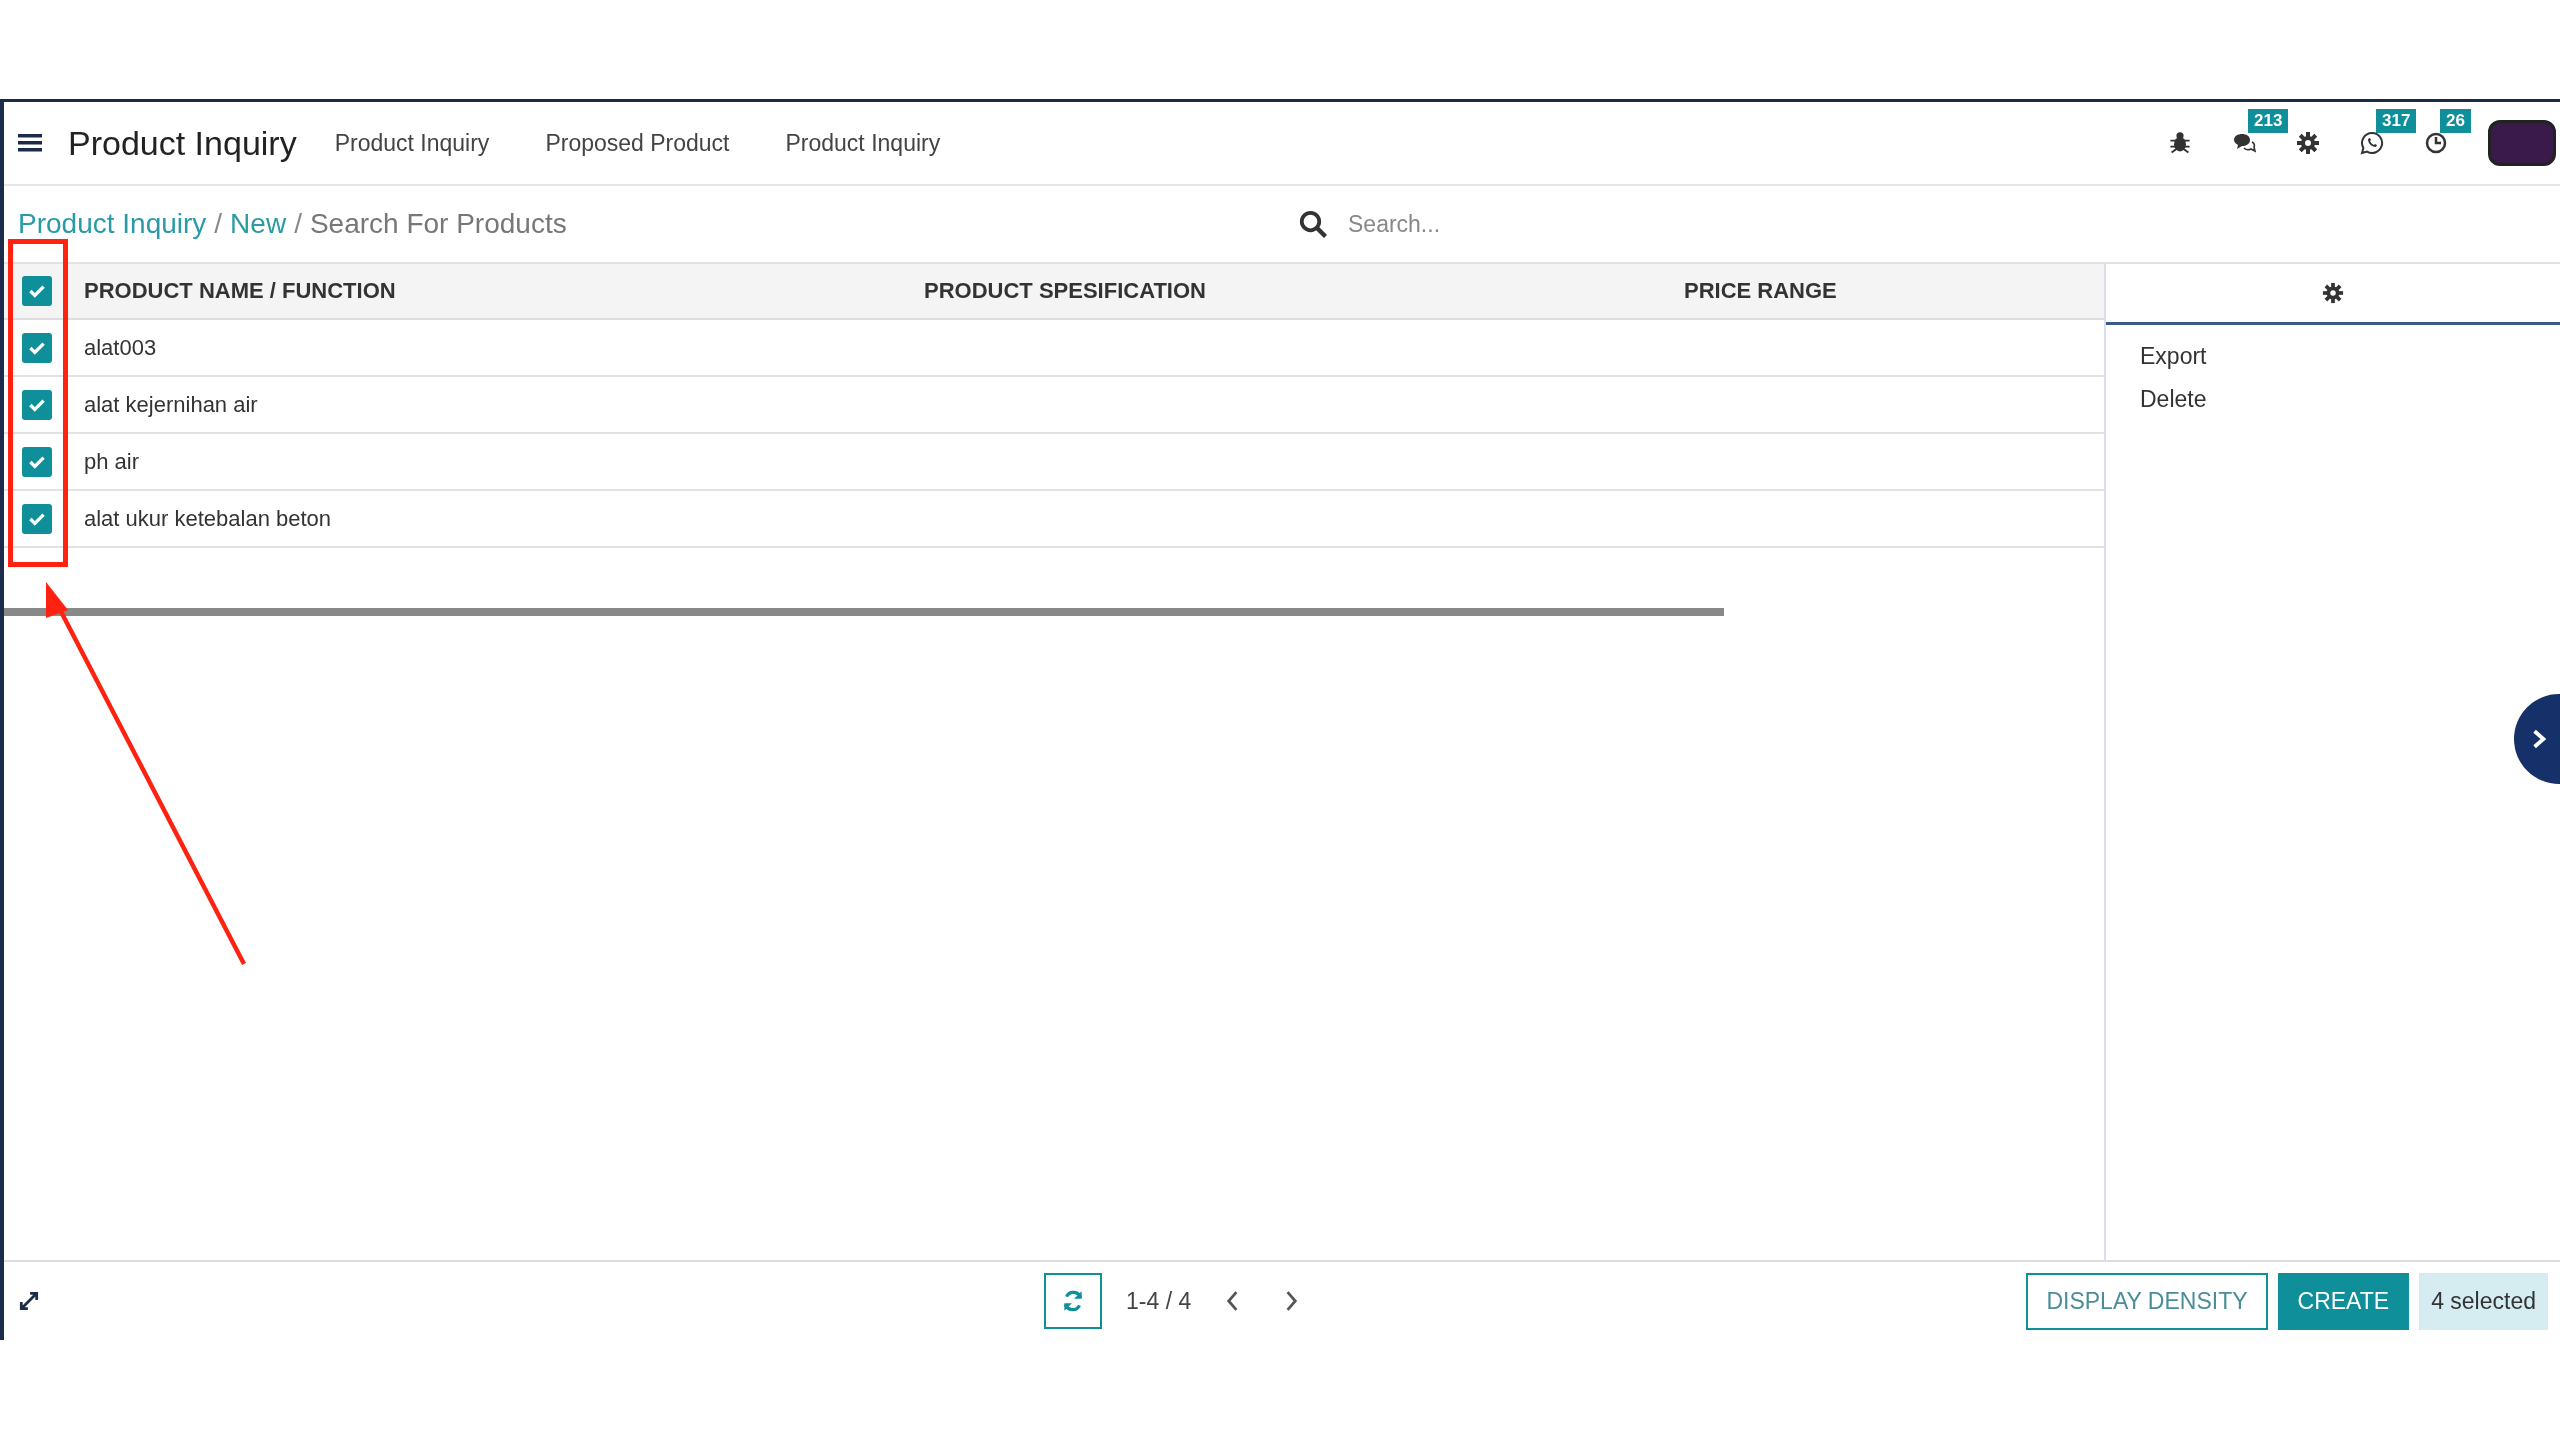 Image resolution: width=2560 pixels, height=1440 pixels. What do you see at coordinates (1313, 224) in the screenshot?
I see `search-icon` at bounding box center [1313, 224].